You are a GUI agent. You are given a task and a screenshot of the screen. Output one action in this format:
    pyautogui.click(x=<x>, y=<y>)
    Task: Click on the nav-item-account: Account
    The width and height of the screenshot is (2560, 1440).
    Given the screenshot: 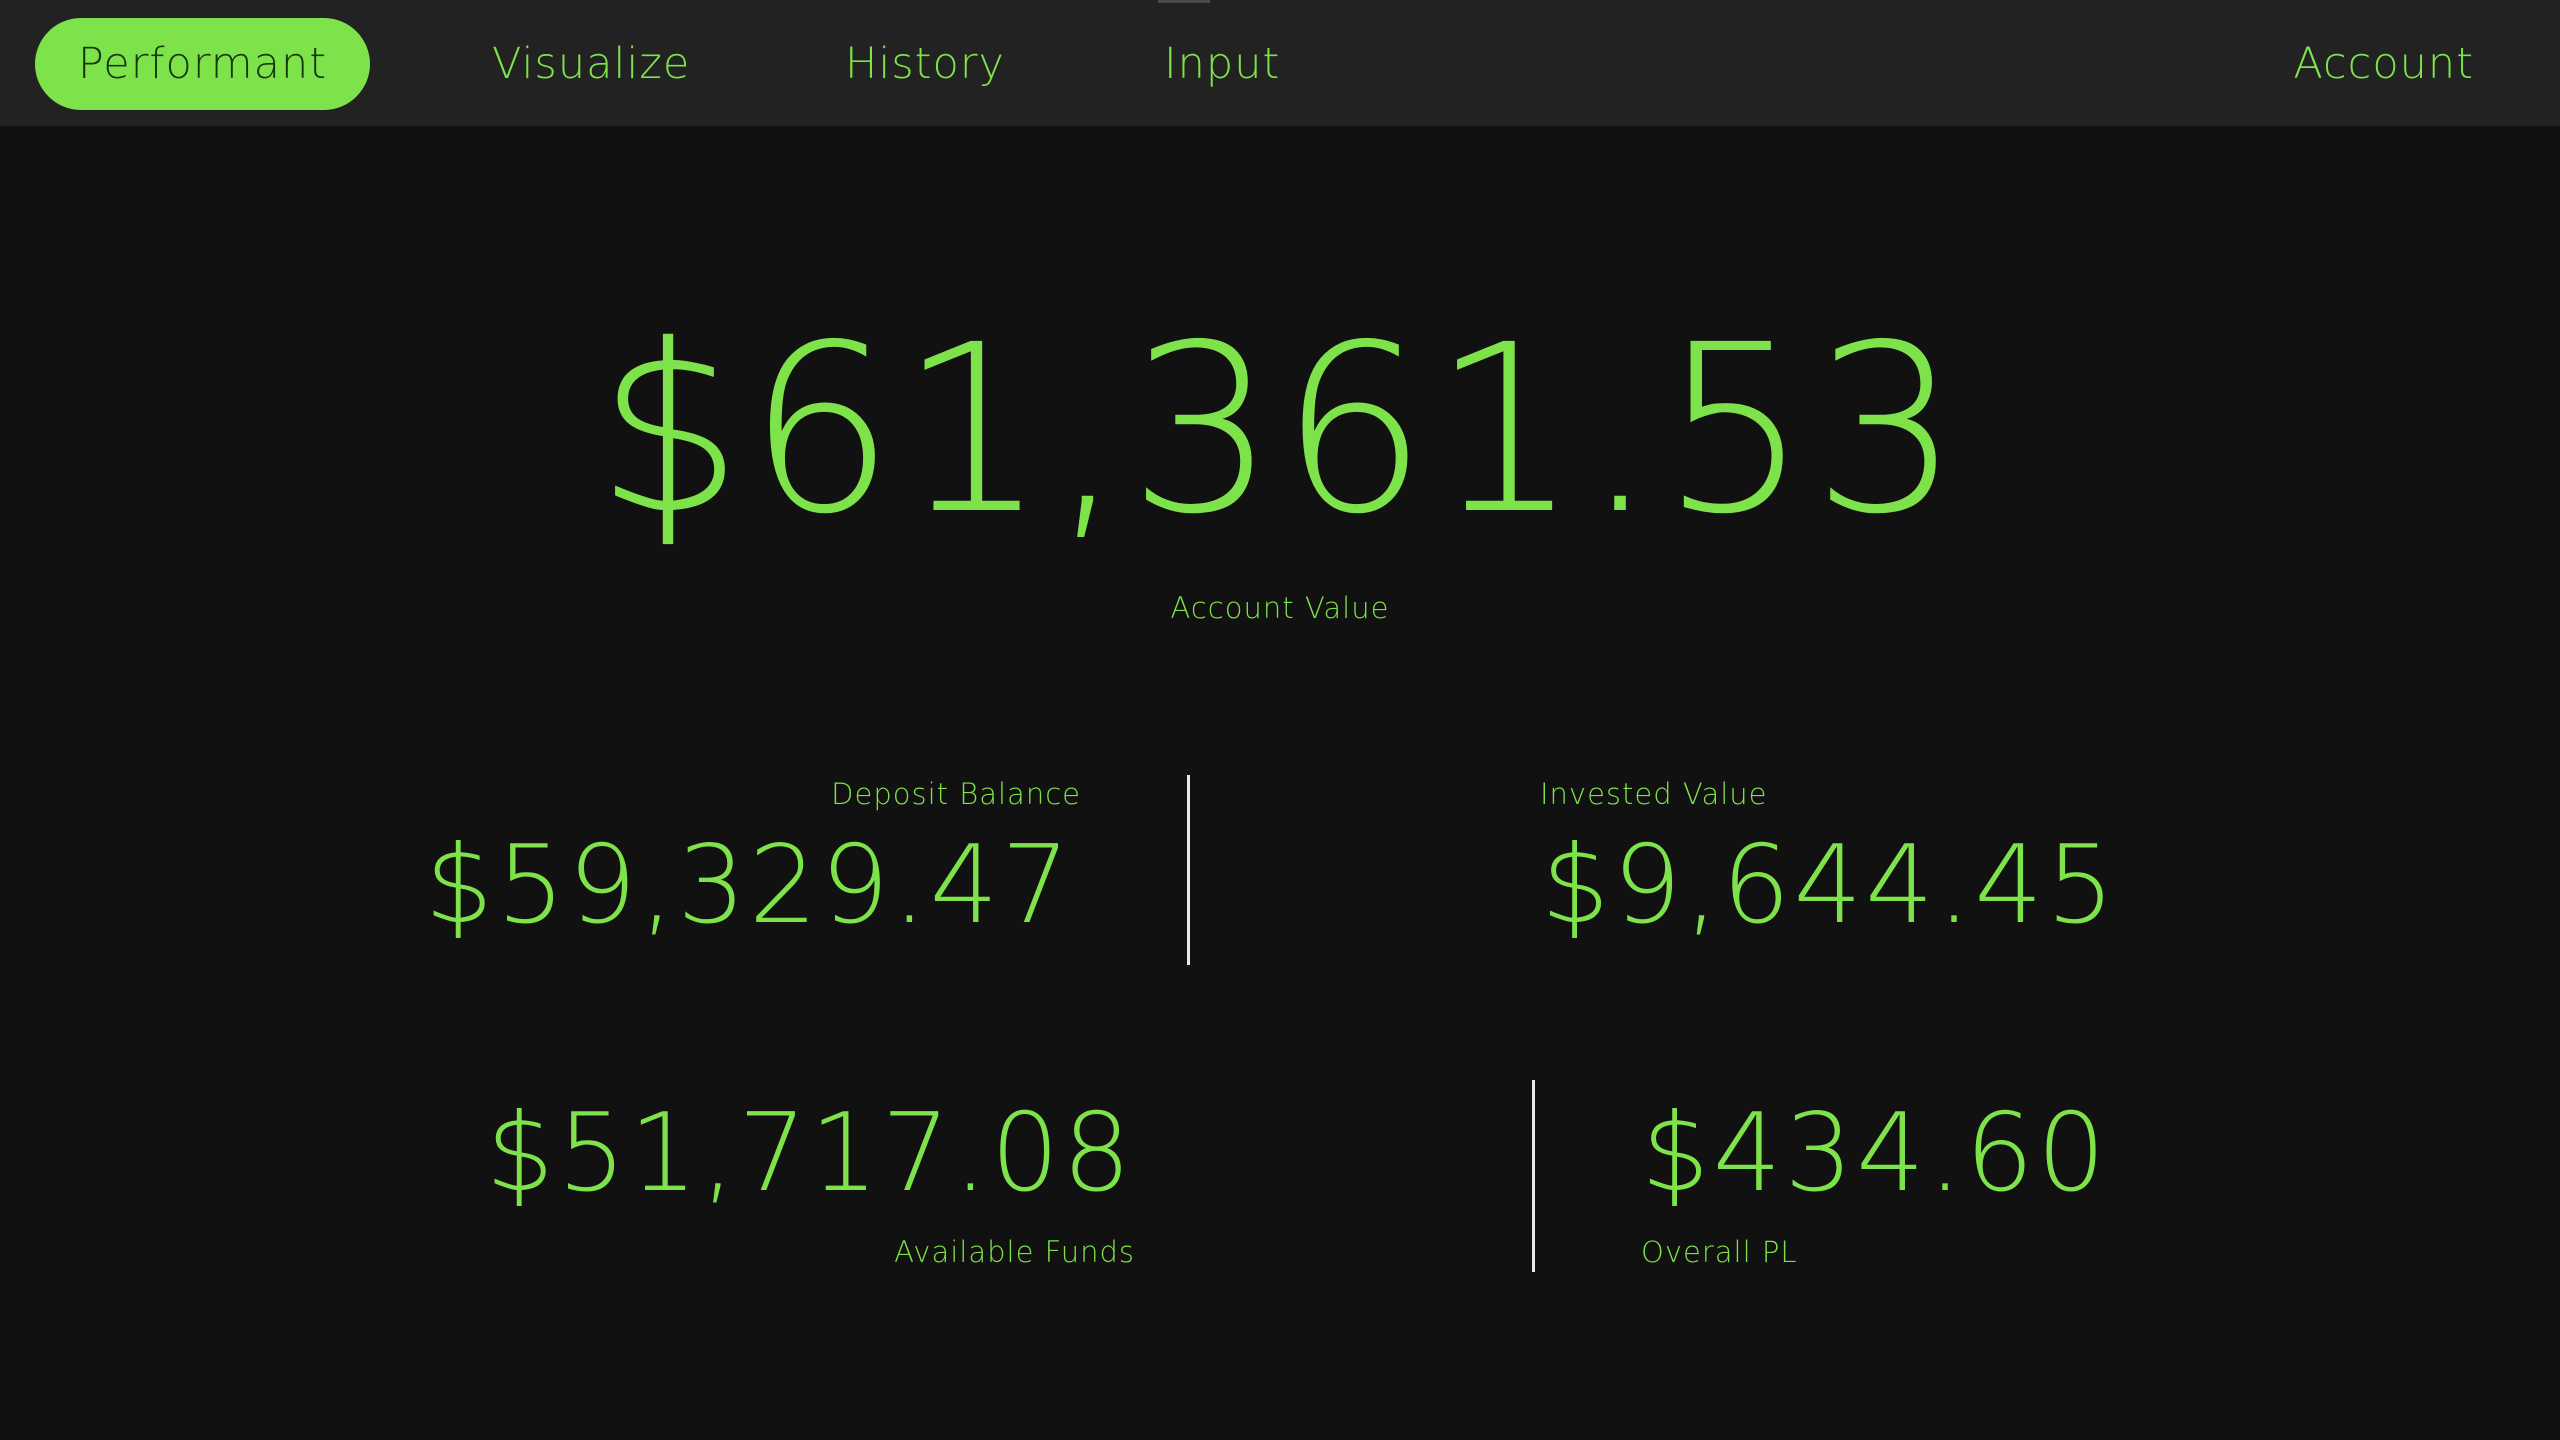 What is the action you would take?
    pyautogui.click(x=2383, y=64)
    